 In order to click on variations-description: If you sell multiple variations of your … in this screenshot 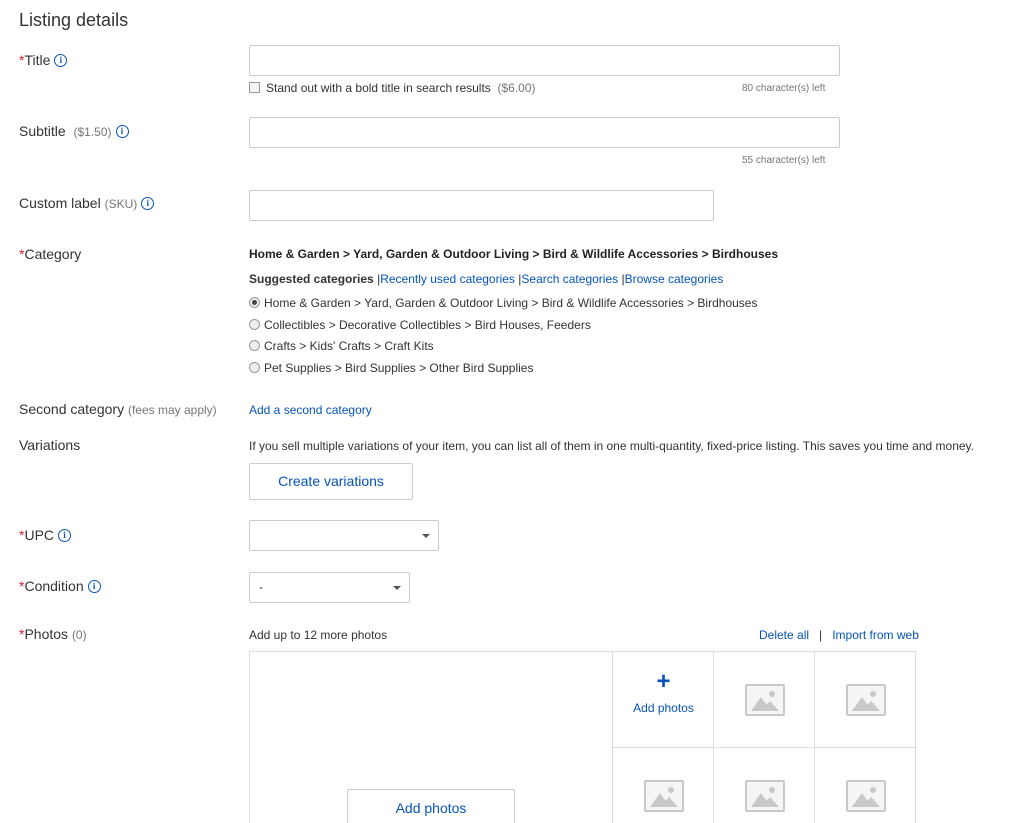, I will do `click(611, 446)`.